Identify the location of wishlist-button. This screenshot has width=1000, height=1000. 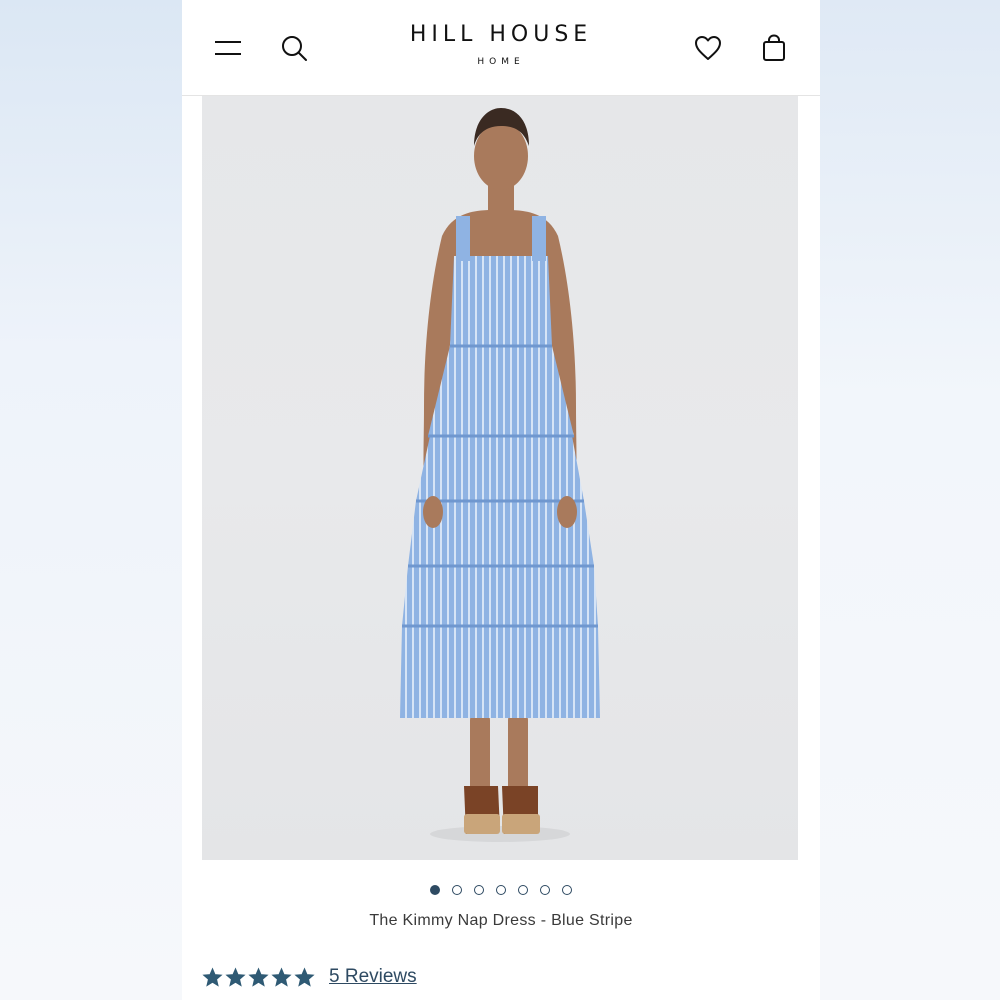
(708, 48).